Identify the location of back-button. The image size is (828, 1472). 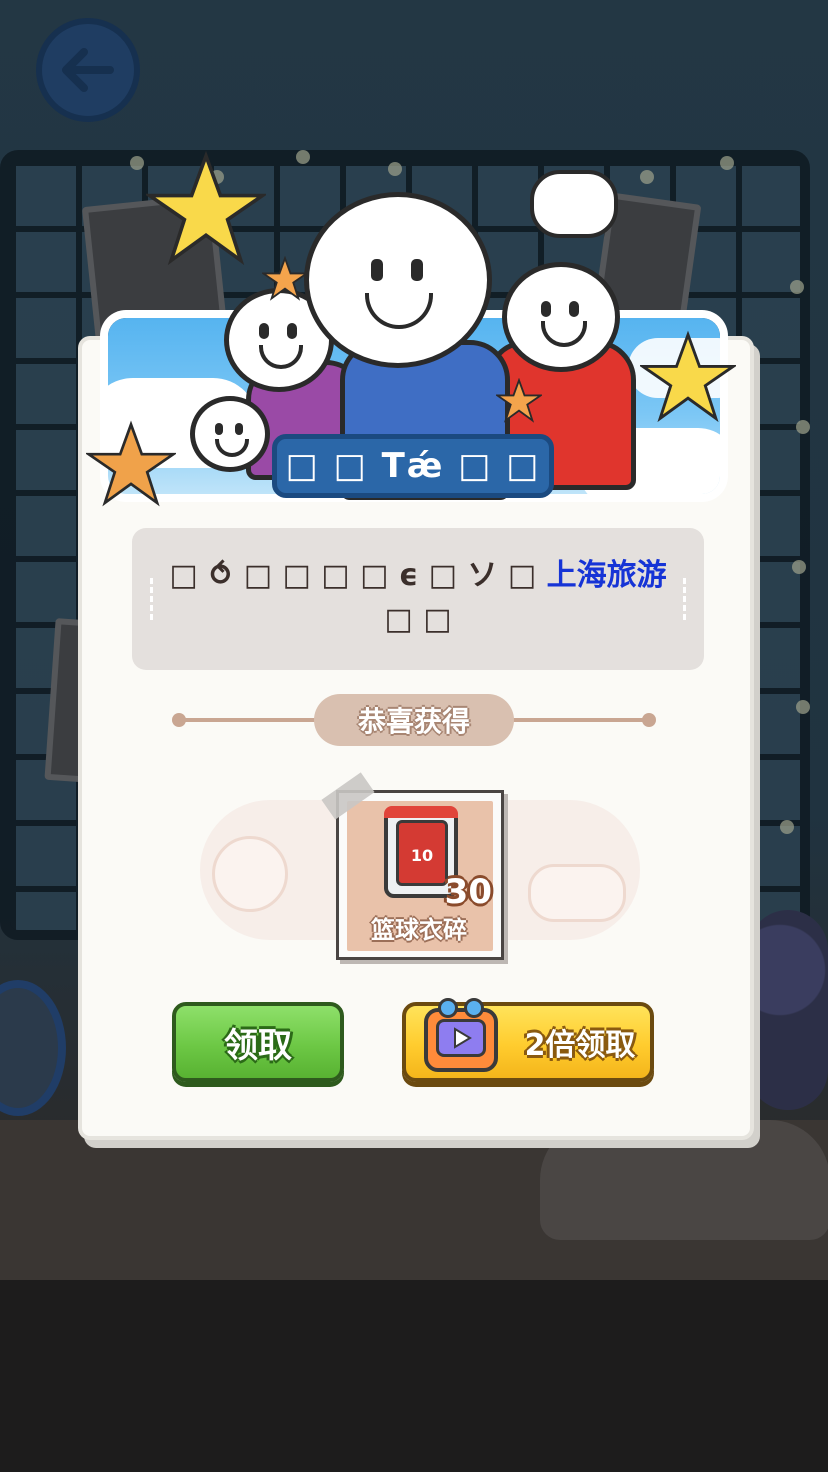
(88, 70).